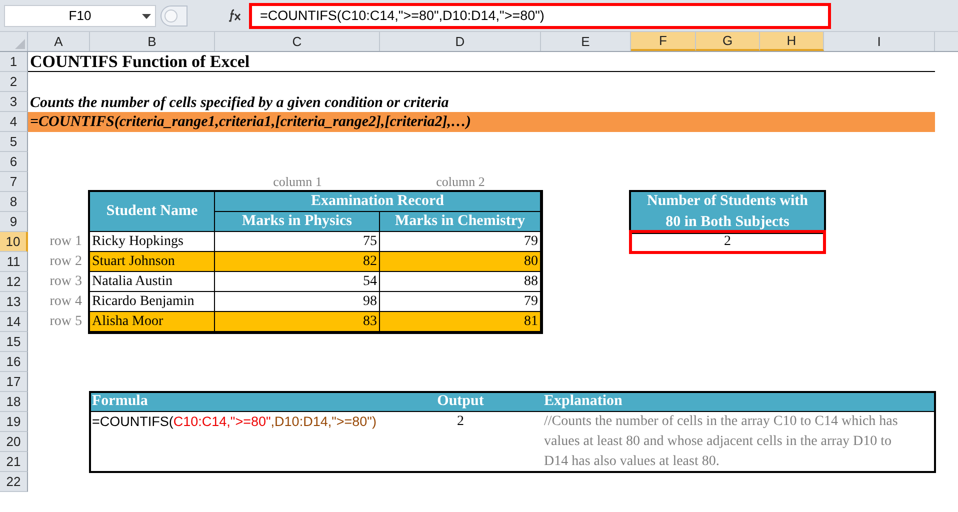 Image resolution: width=958 pixels, height=512 pixels. I want to click on column-header: I, so click(879, 41).